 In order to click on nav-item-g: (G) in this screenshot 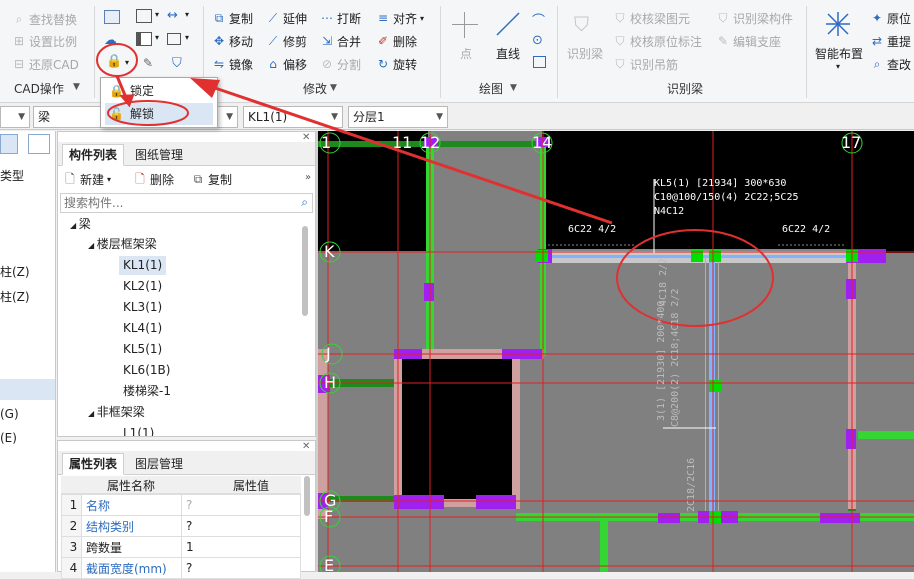, I will do `click(9, 414)`.